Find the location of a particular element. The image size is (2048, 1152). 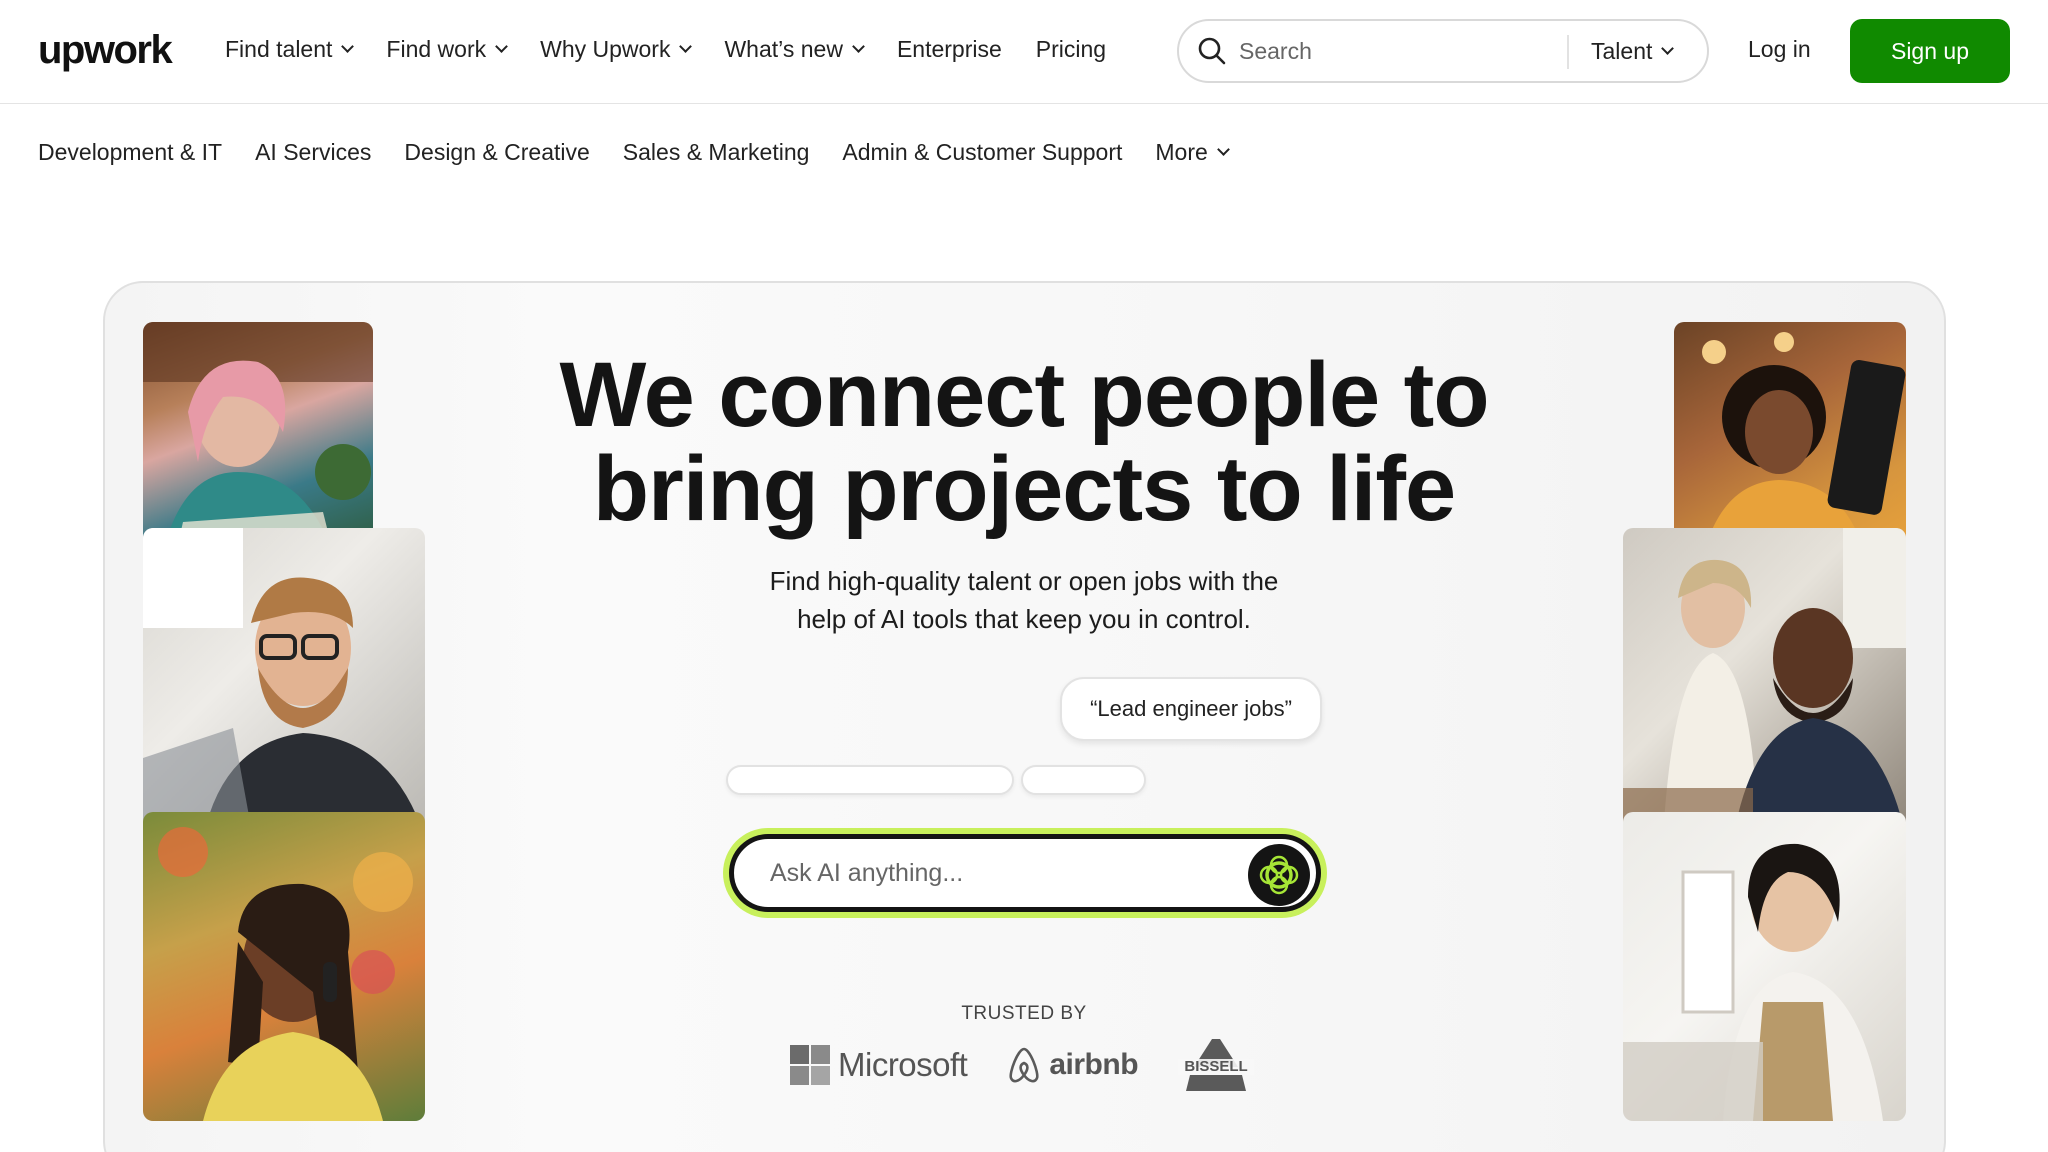

airbnb-belo-icon is located at coordinates (1024, 1065).